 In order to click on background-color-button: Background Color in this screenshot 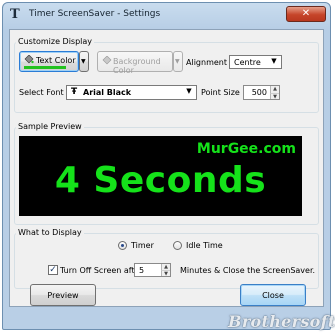, I will do `click(135, 63)`.